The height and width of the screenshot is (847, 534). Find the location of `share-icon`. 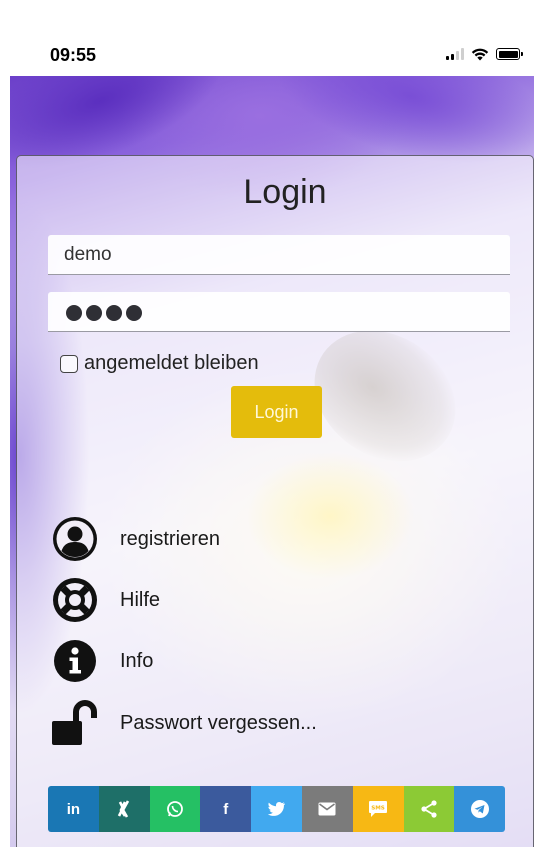

share-icon is located at coordinates (429, 809).